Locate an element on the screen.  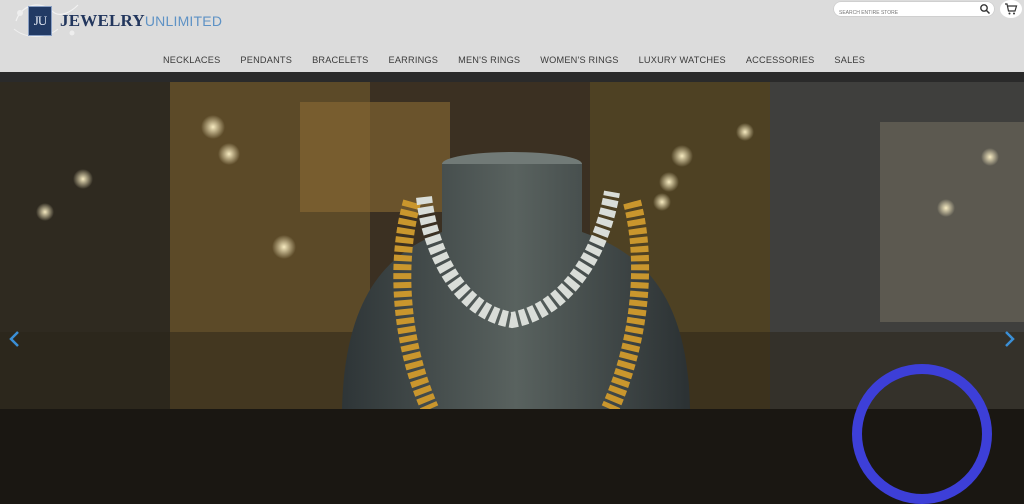
nav-item-bracelets: BRACELETS is located at coordinates (340, 60).